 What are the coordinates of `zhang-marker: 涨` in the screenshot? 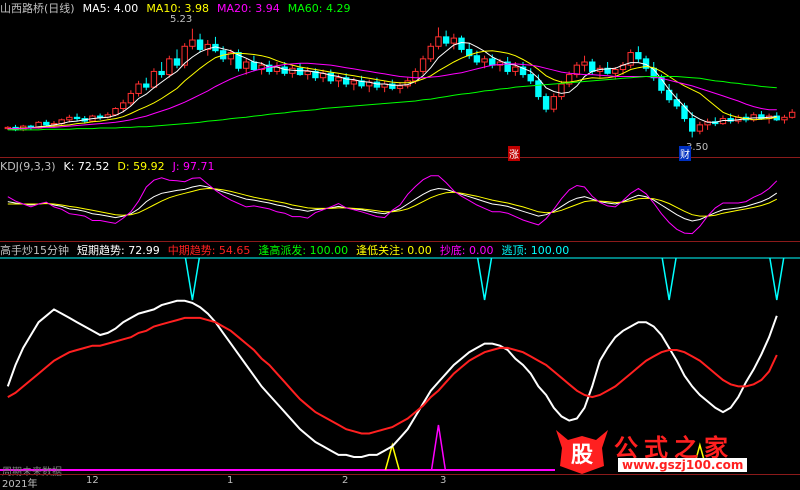 It's located at (514, 153).